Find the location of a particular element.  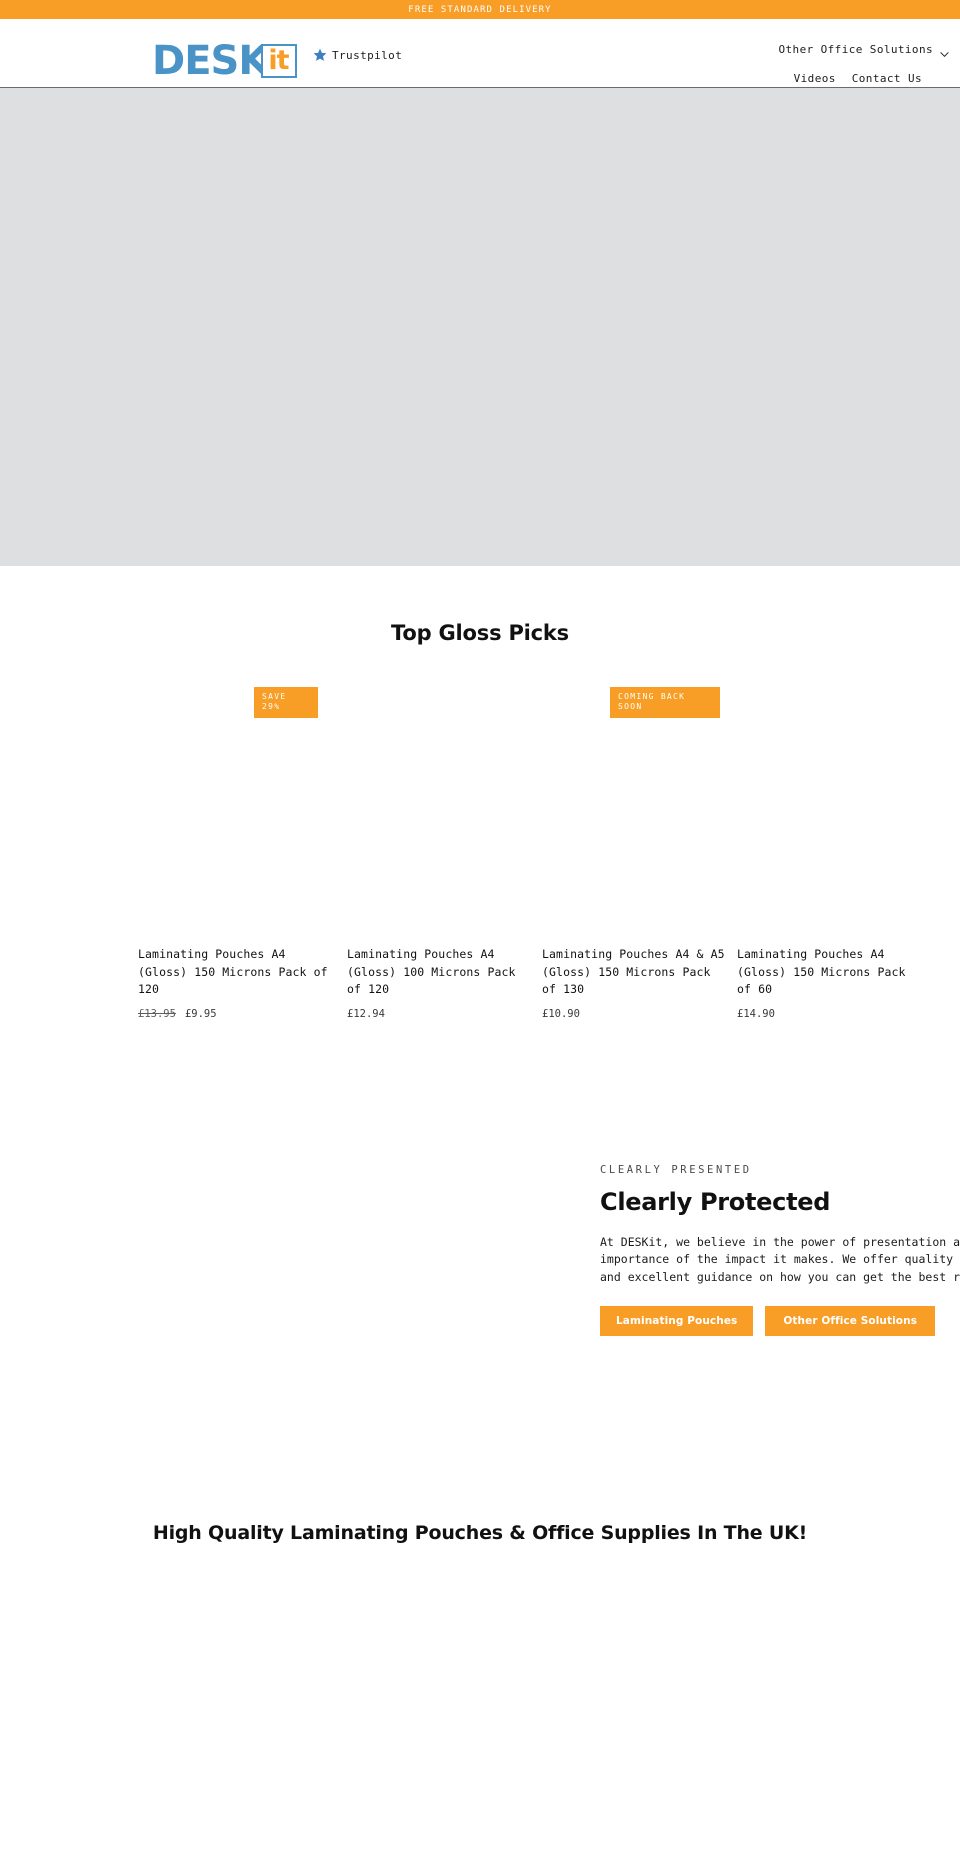

announcement-bar: FREE STANDARD DELIVERY is located at coordinates (480, 9).